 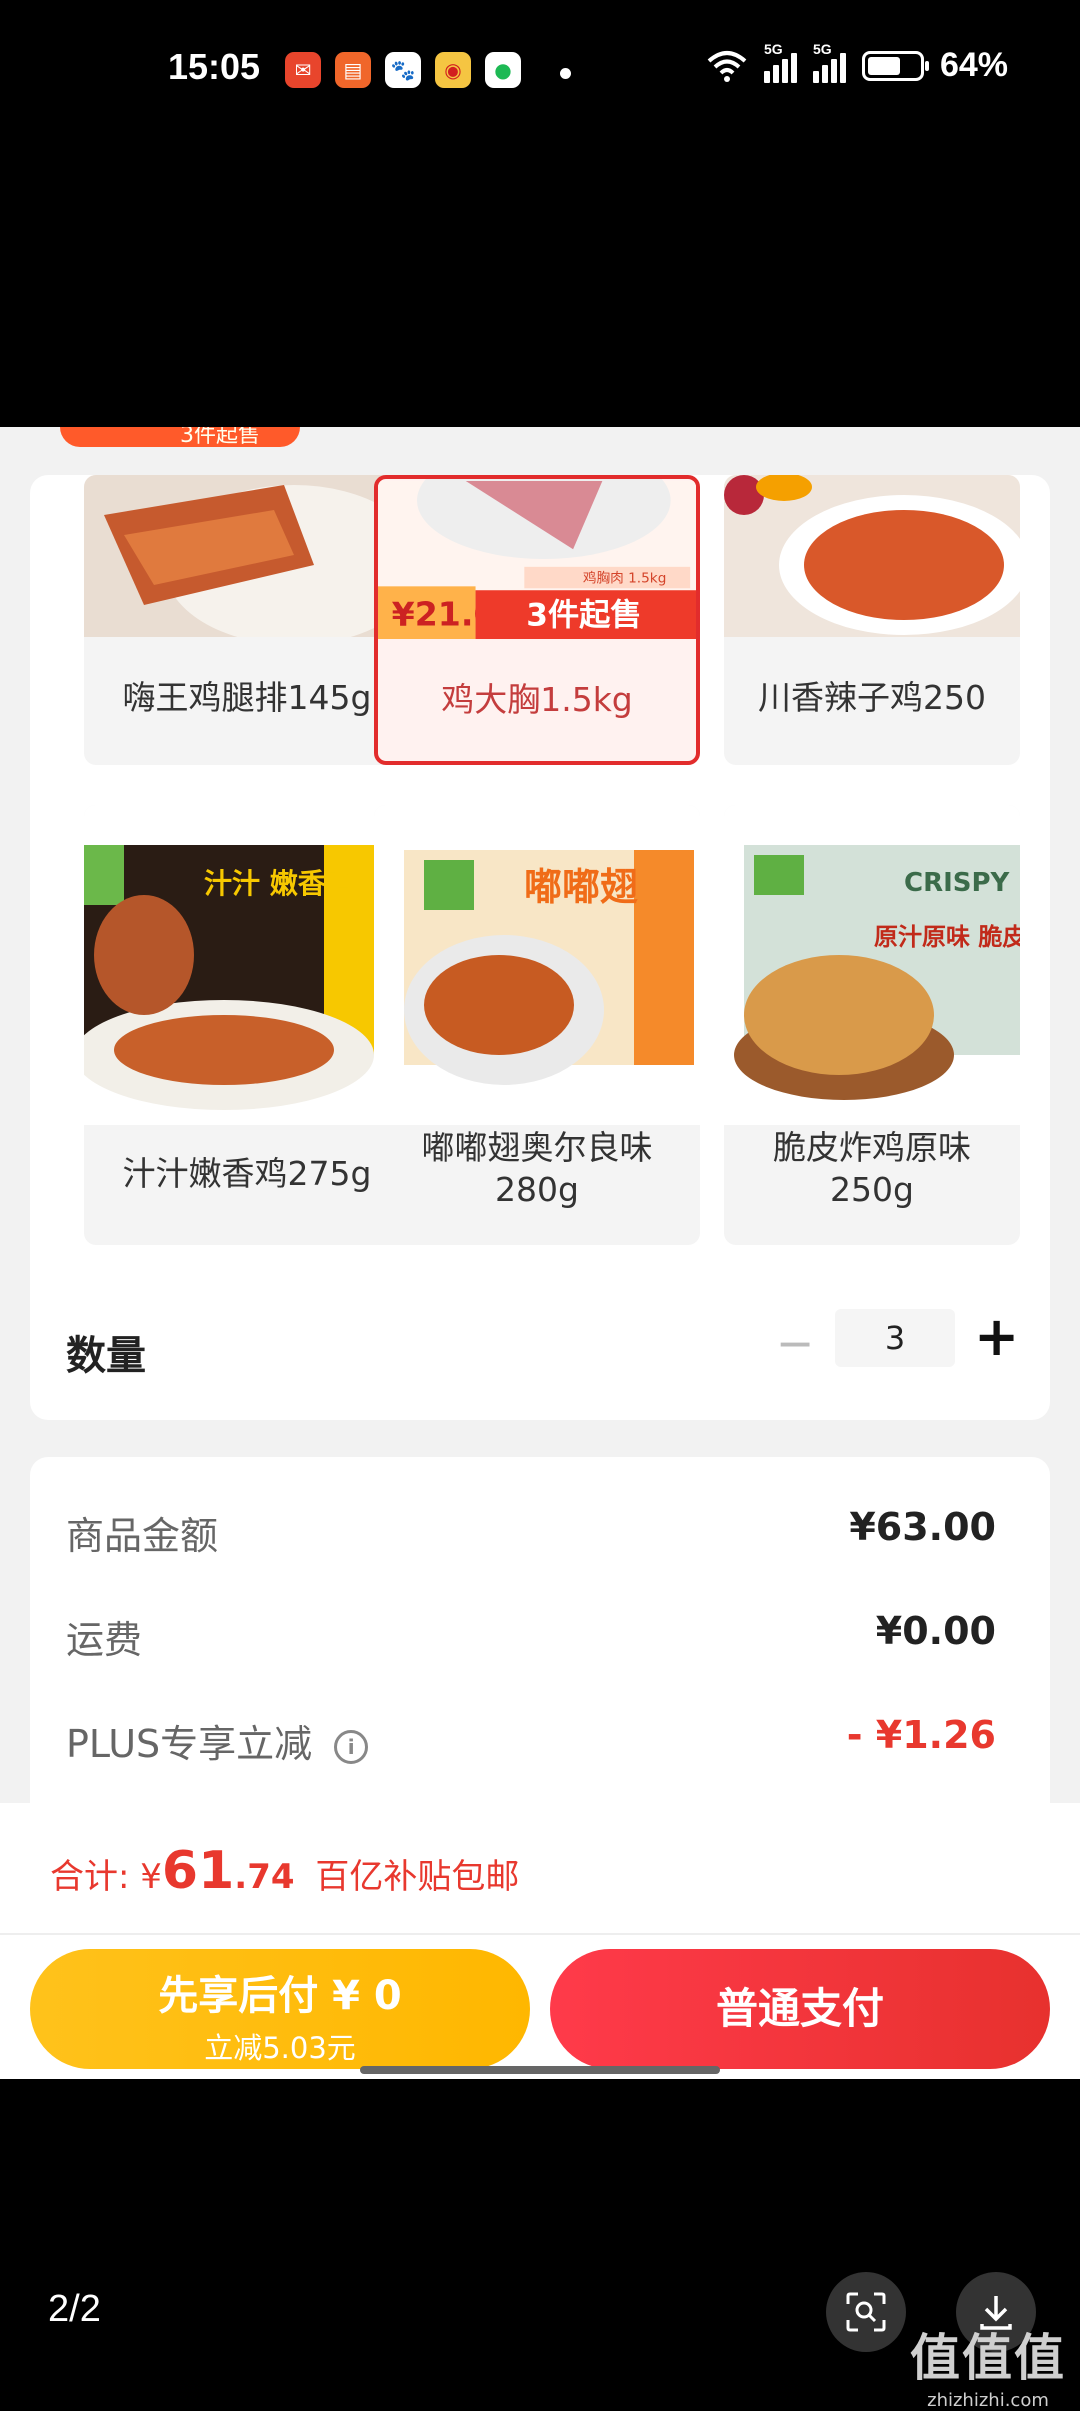 I want to click on fee-value: ¥63.00, so click(x=922, y=1527).